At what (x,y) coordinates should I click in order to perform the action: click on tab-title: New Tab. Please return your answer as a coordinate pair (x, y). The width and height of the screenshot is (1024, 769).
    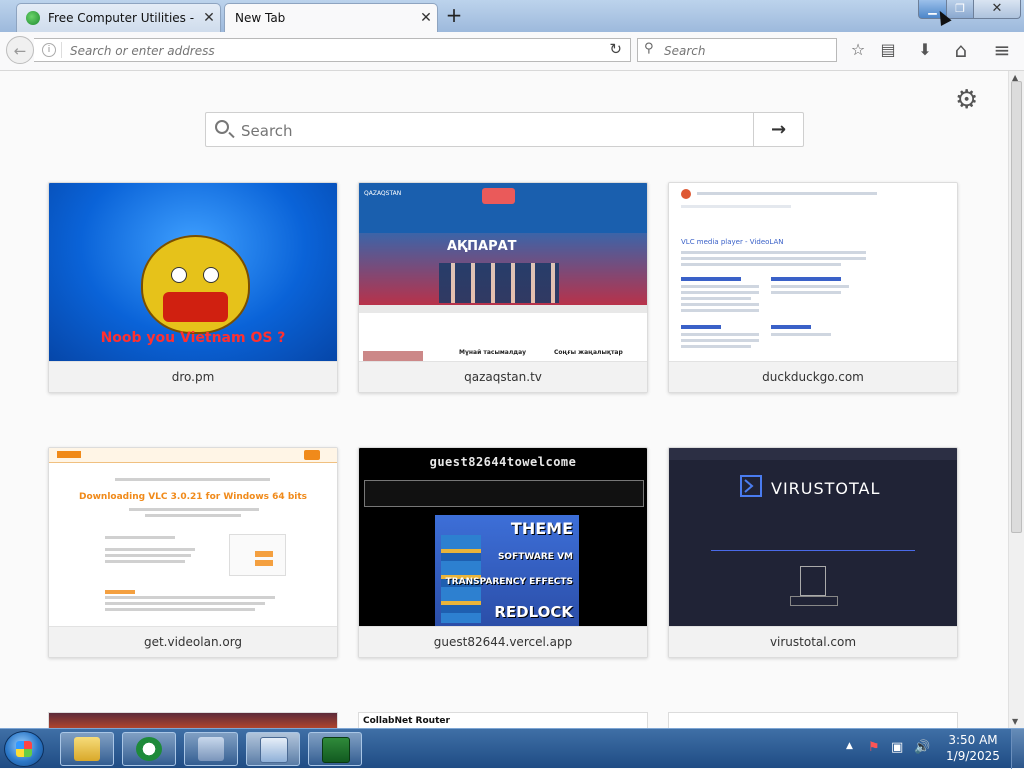
    Looking at the image, I should click on (260, 18).